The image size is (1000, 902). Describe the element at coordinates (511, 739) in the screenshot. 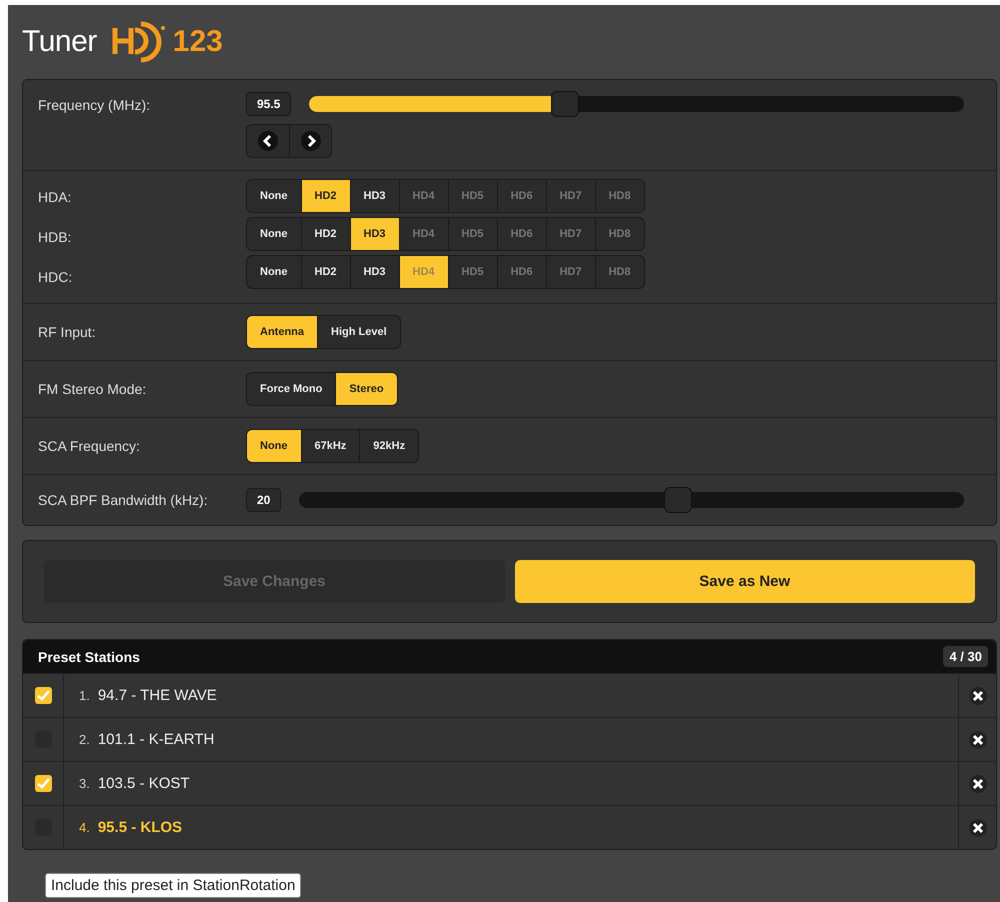

I see `preset-item: 2. 101.1 - K-EARTH` at that location.